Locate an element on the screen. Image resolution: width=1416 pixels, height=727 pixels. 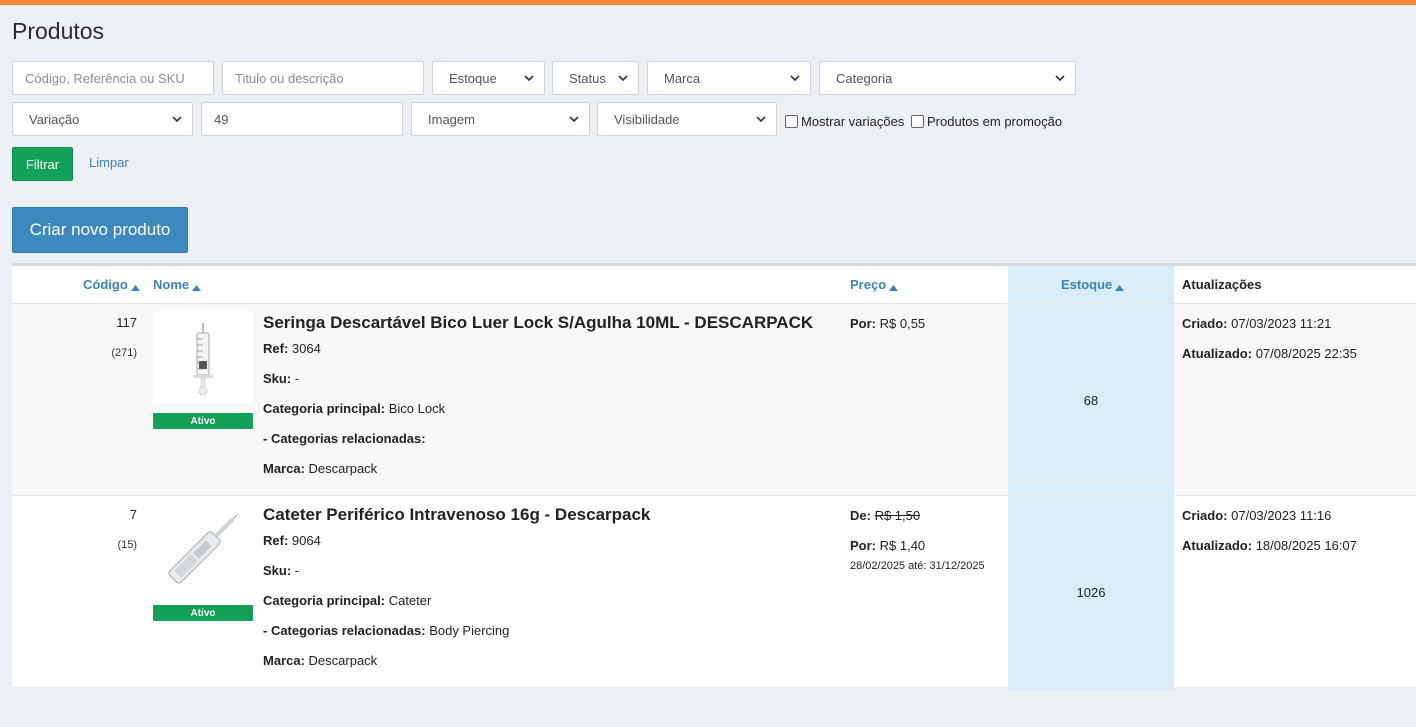
header-updates-label: Atualizações is located at coordinates (1222, 284).